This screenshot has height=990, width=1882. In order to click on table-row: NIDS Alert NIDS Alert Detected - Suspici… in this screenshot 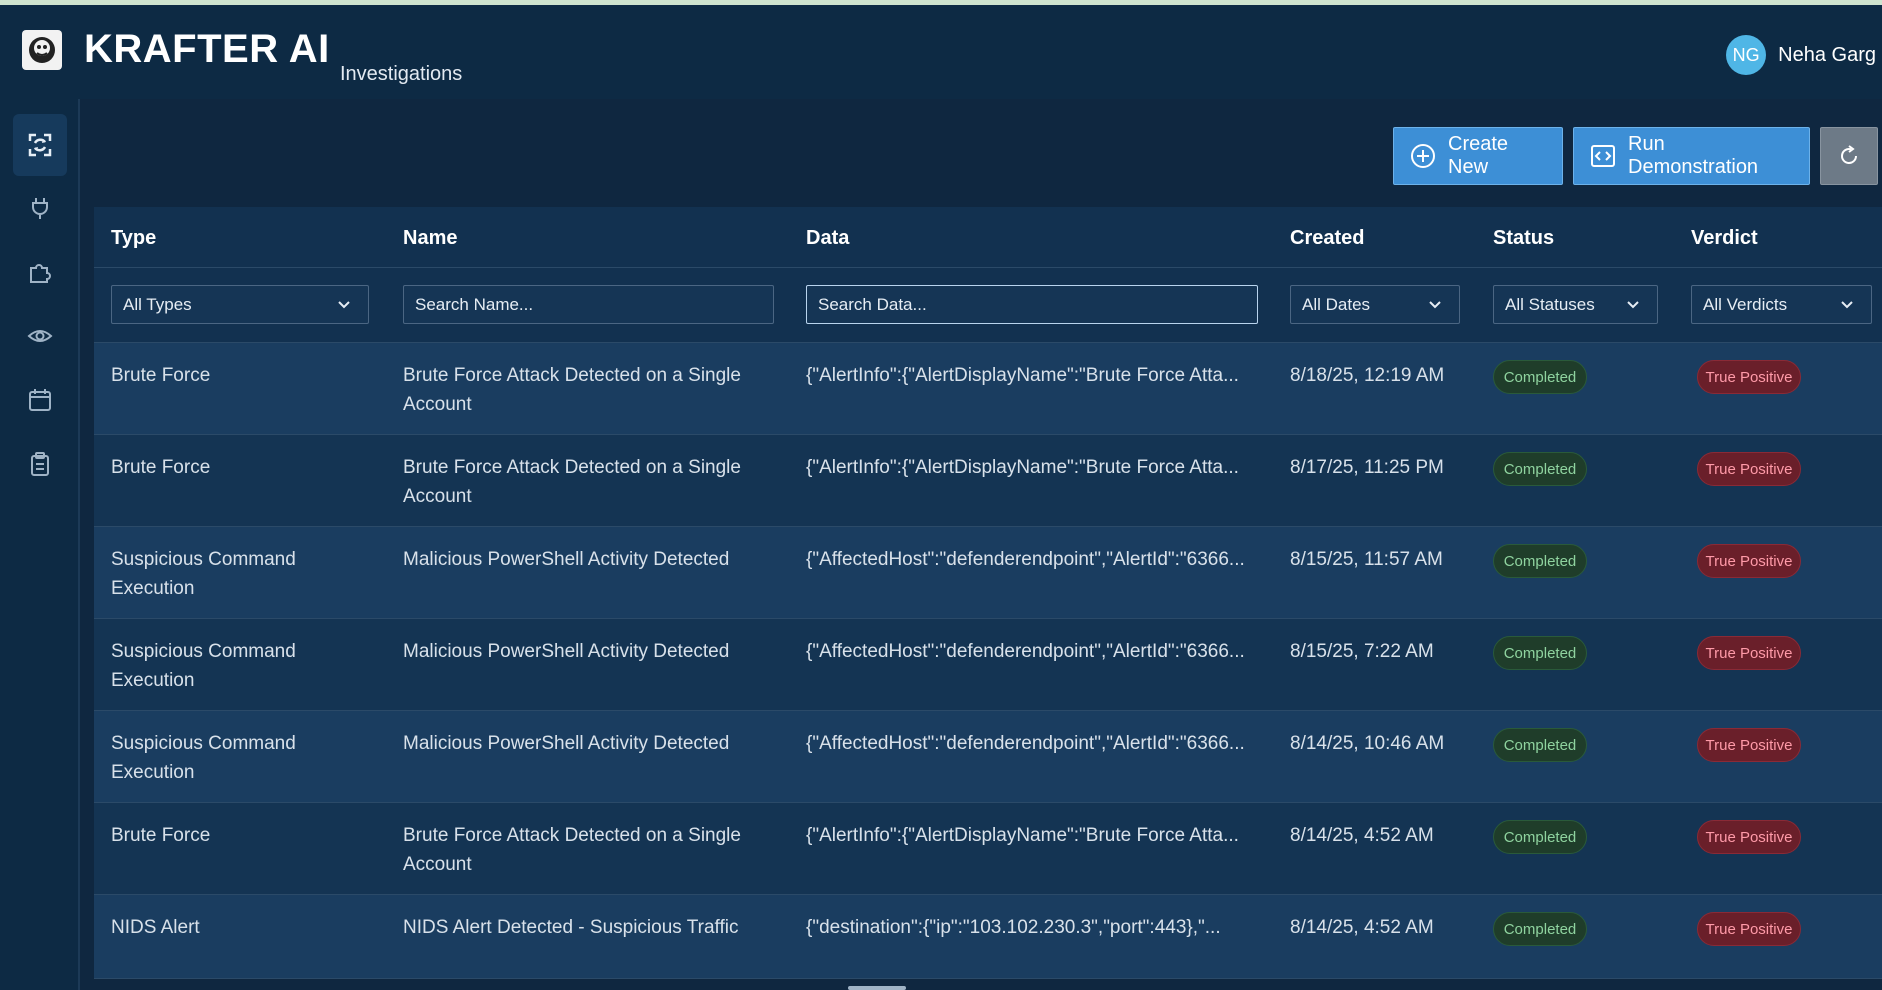, I will do `click(988, 937)`.